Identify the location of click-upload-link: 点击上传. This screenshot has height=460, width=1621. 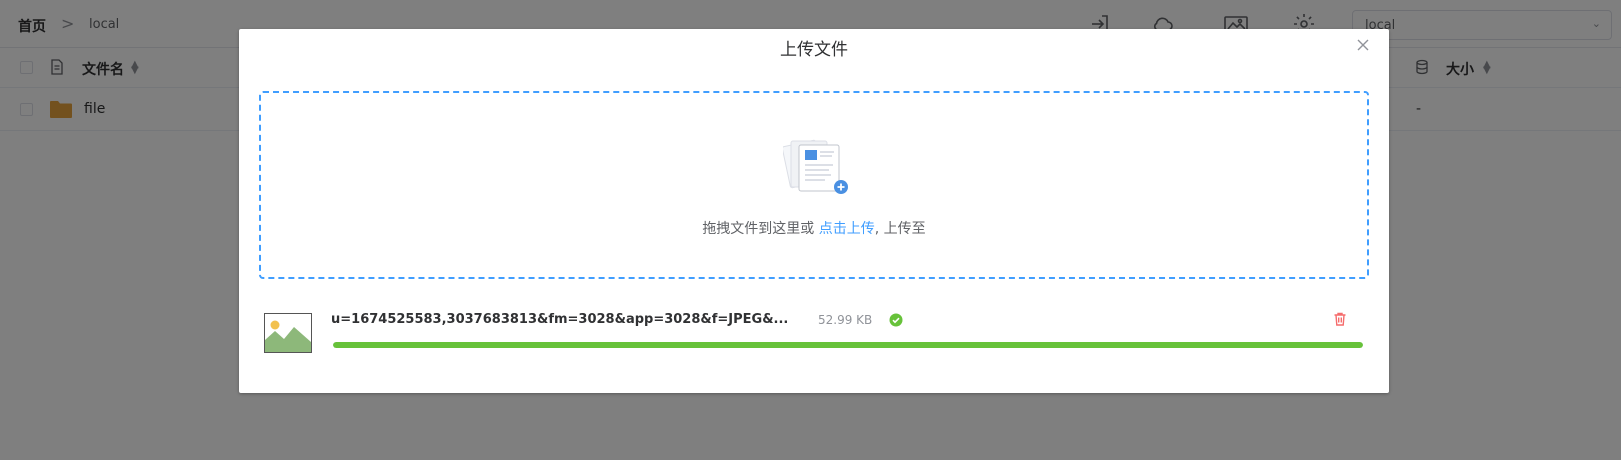
(847, 229).